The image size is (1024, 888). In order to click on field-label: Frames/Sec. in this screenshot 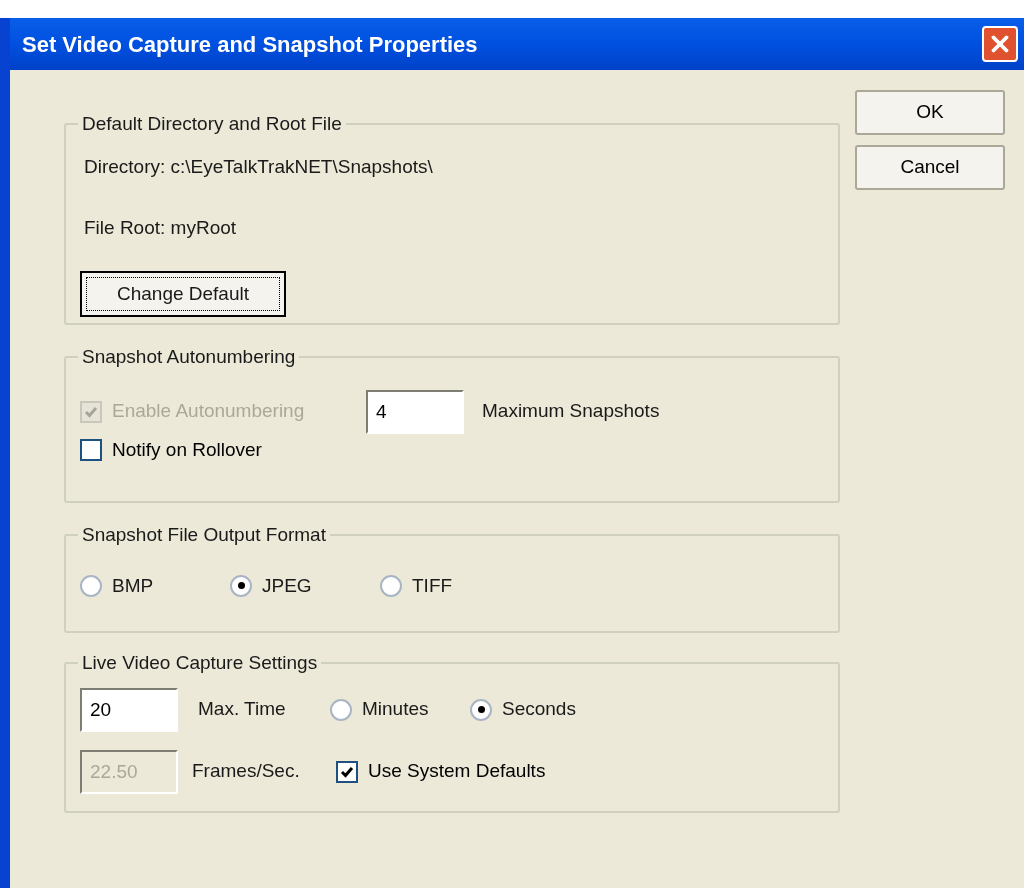, I will do `click(246, 771)`.